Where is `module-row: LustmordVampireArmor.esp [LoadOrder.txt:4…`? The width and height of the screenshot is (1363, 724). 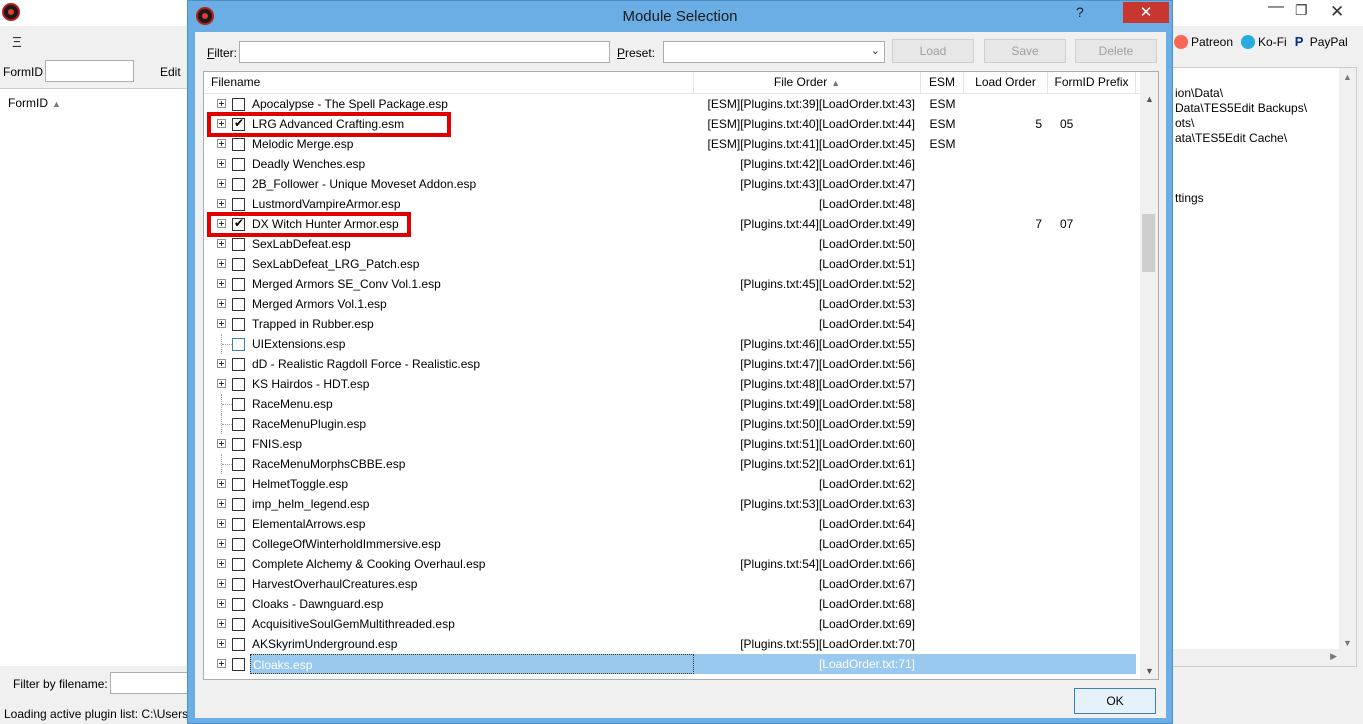
module-row: LustmordVampireArmor.esp [LoadOrder.txt:4… is located at coordinates (670, 204).